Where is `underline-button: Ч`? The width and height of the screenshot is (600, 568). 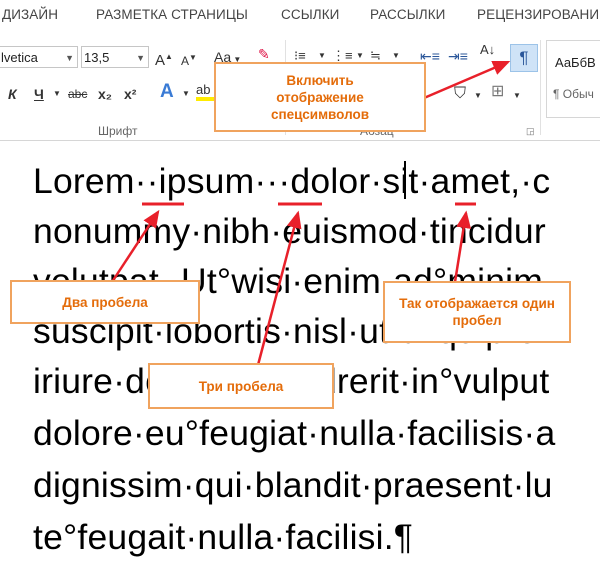
underline-button: Ч is located at coordinates (39, 94).